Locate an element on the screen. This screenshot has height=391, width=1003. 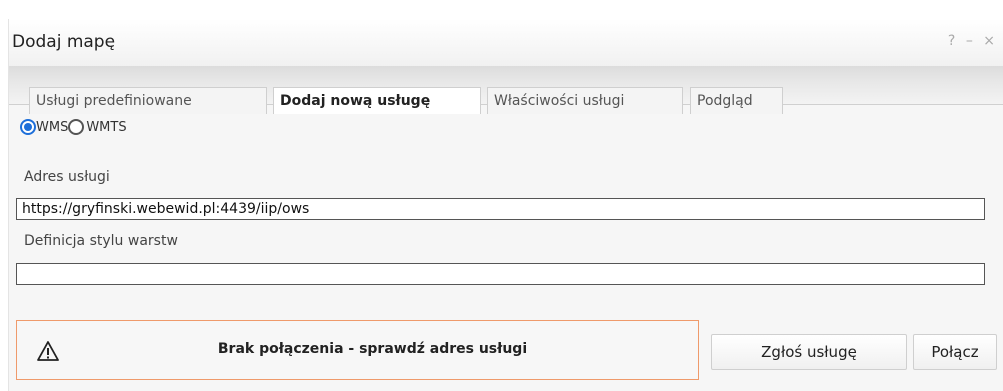
radio-wms-label: WMS is located at coordinates (52, 127).